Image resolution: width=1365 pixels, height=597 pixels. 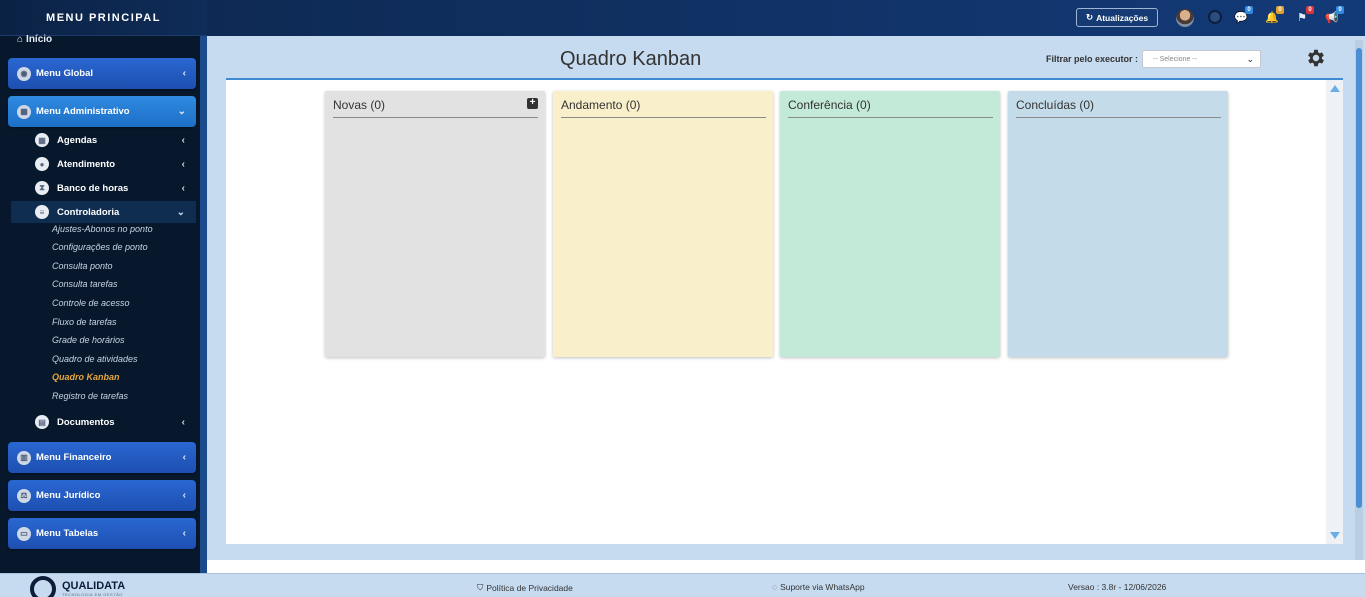 What do you see at coordinates (435, 224) in the screenshot?
I see `kanban-column-novas: Novas (0) +` at bounding box center [435, 224].